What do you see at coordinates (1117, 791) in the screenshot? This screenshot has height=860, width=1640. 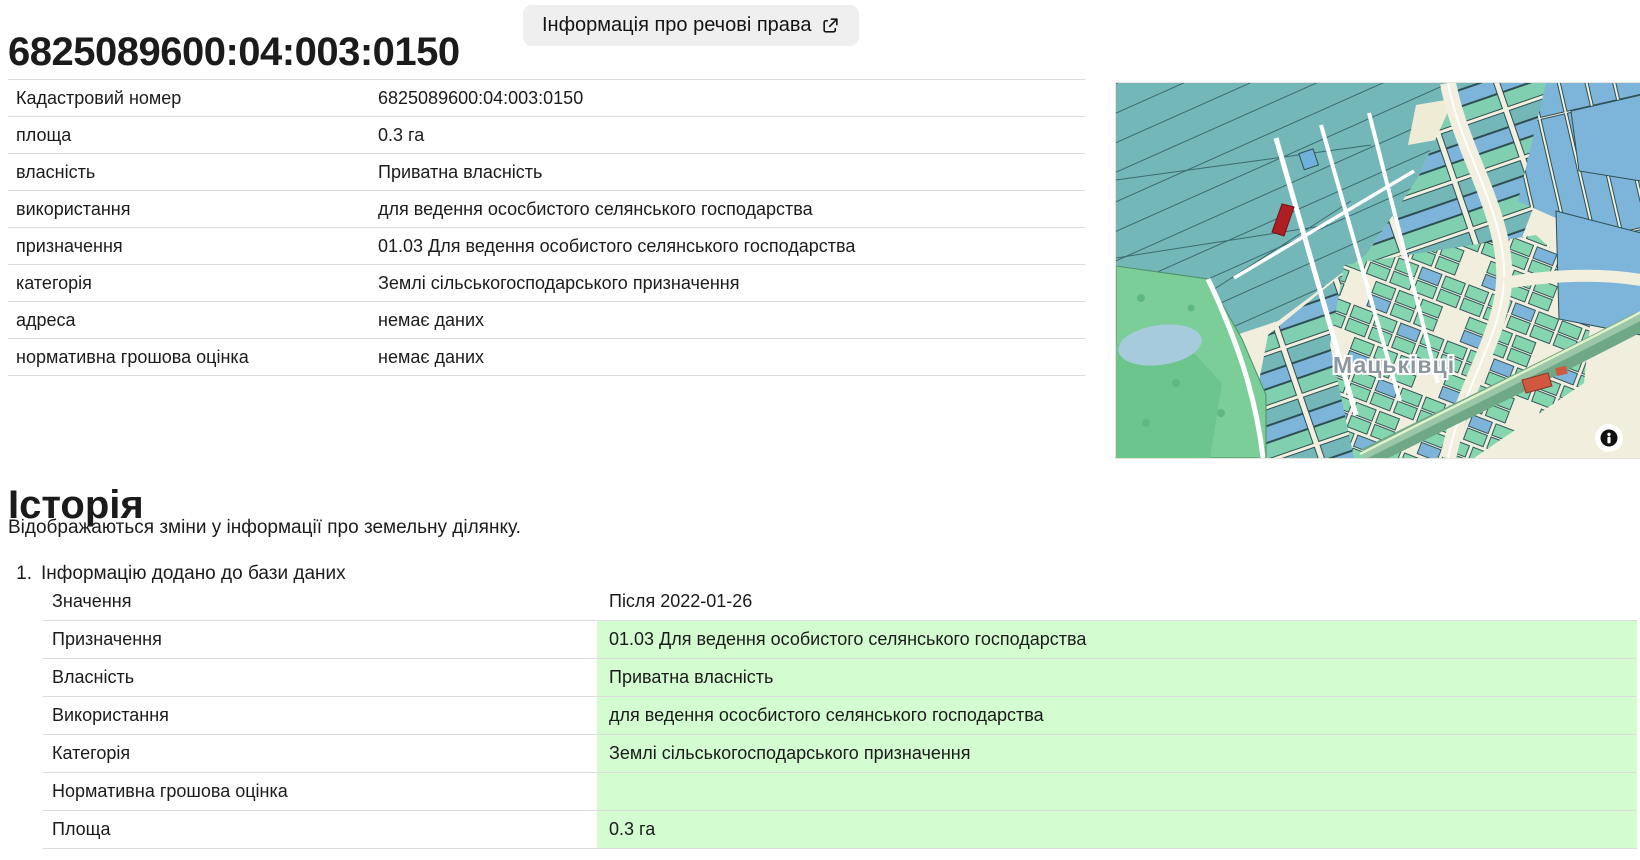 I see `row-value` at bounding box center [1117, 791].